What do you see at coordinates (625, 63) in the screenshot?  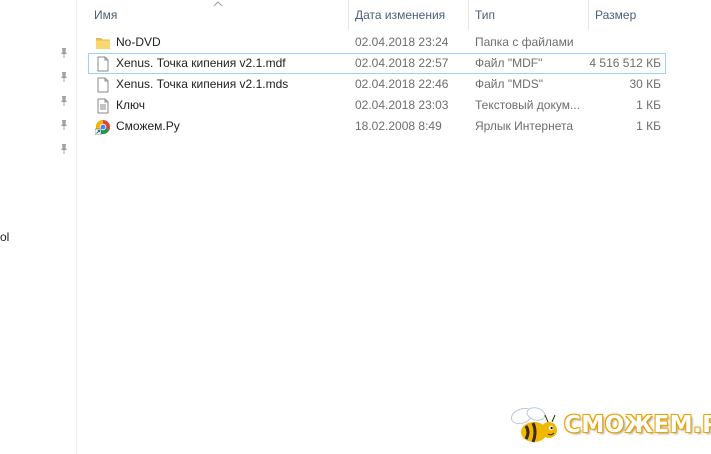 I see `file-size: 4 516 512 КБ` at bounding box center [625, 63].